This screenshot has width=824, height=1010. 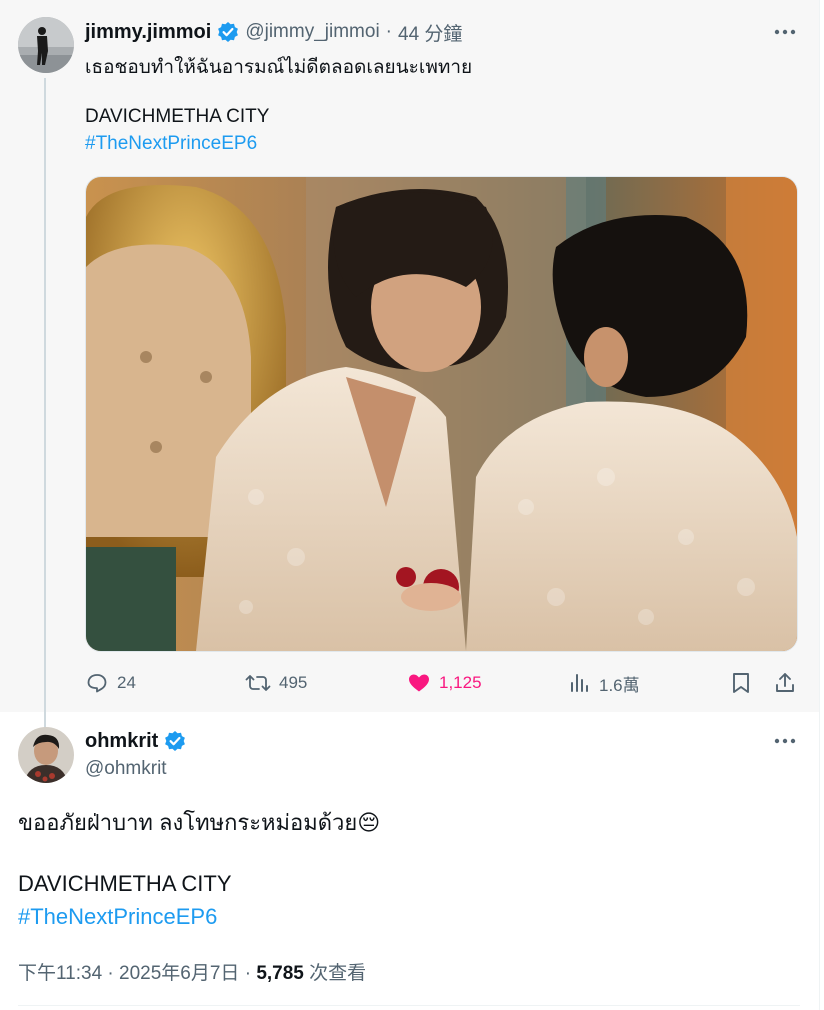 What do you see at coordinates (419, 683) in the screenshot?
I see `heart-icon` at bounding box center [419, 683].